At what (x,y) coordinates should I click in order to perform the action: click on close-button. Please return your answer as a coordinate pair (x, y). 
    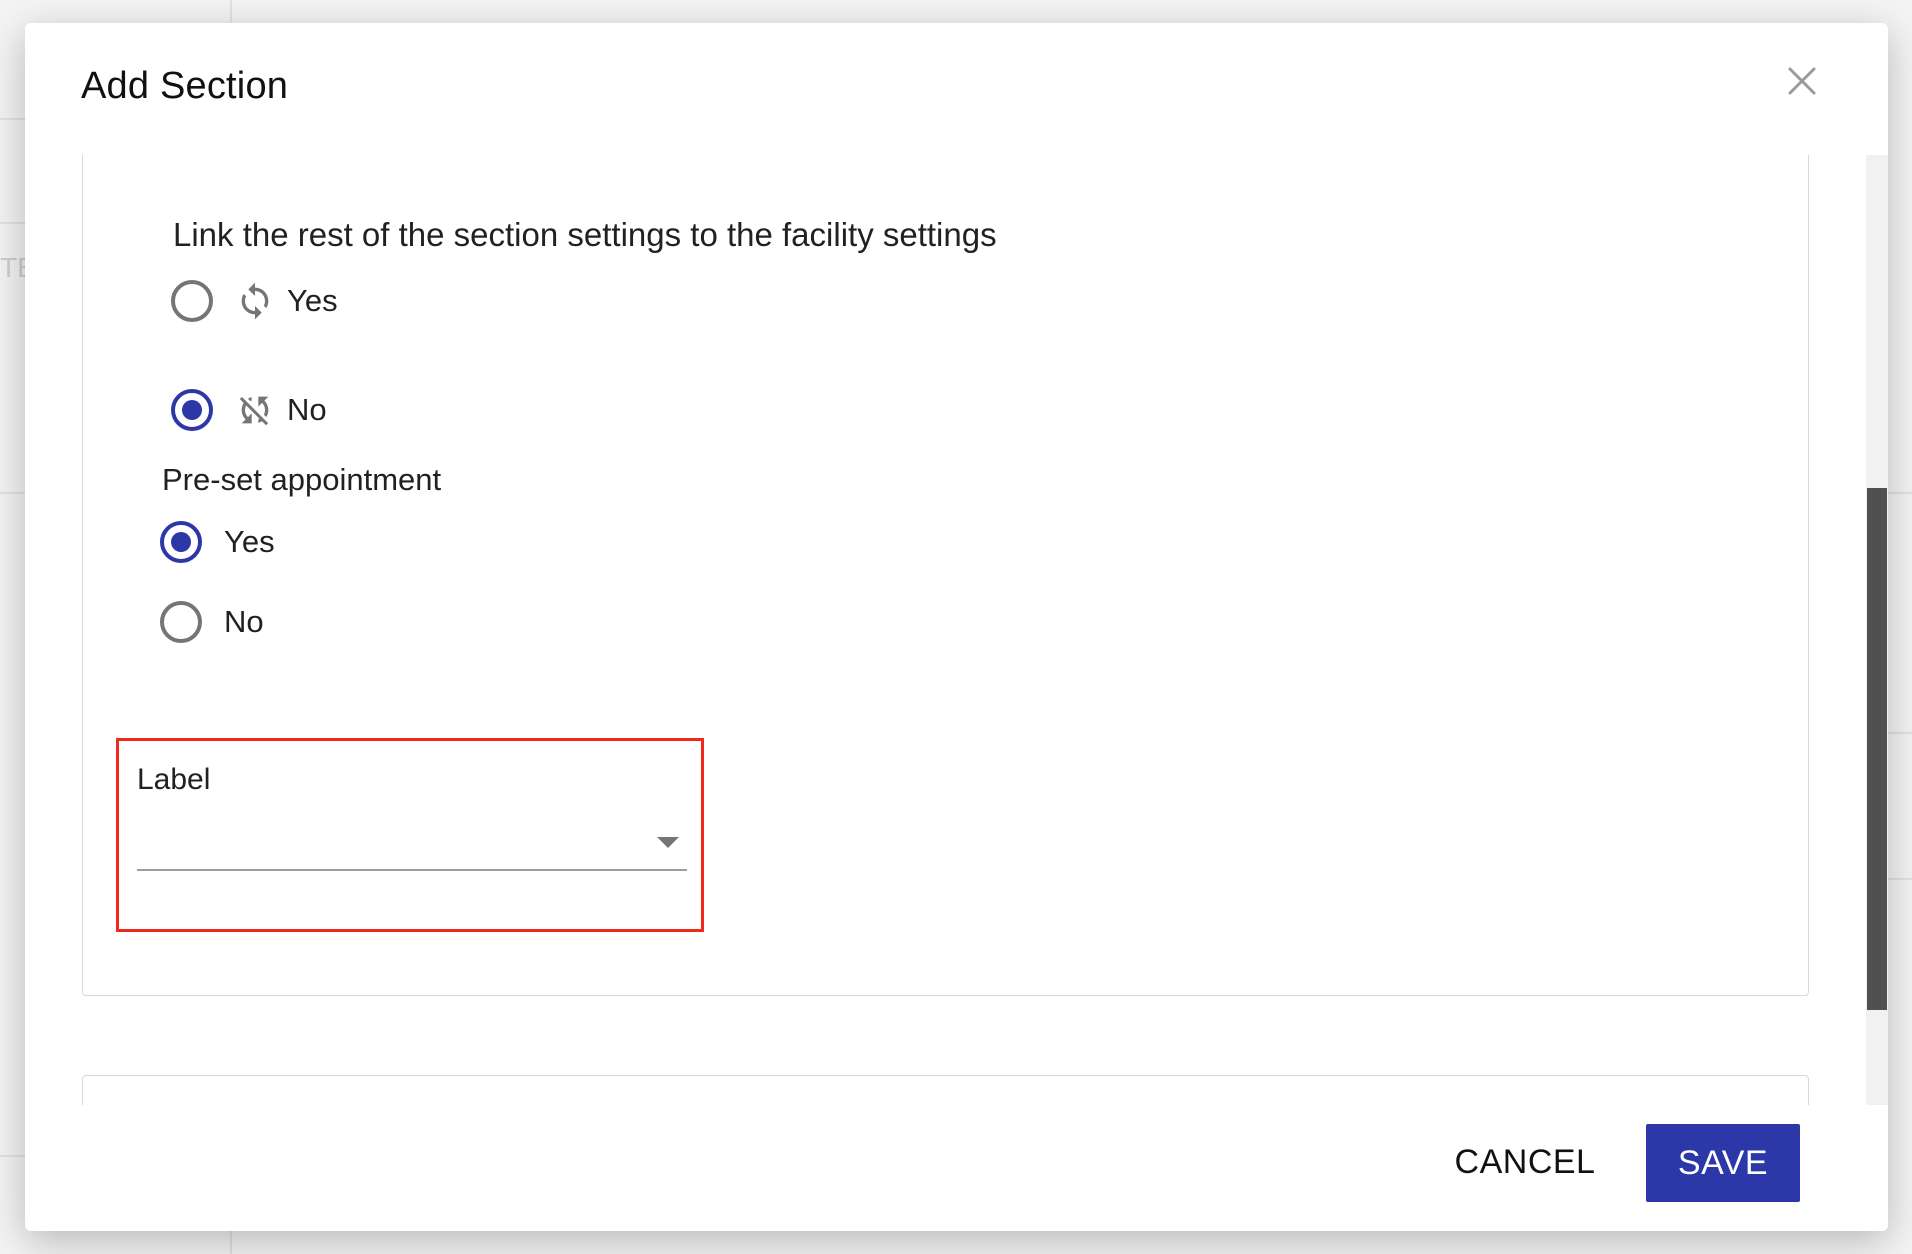
    Looking at the image, I should click on (1802, 81).